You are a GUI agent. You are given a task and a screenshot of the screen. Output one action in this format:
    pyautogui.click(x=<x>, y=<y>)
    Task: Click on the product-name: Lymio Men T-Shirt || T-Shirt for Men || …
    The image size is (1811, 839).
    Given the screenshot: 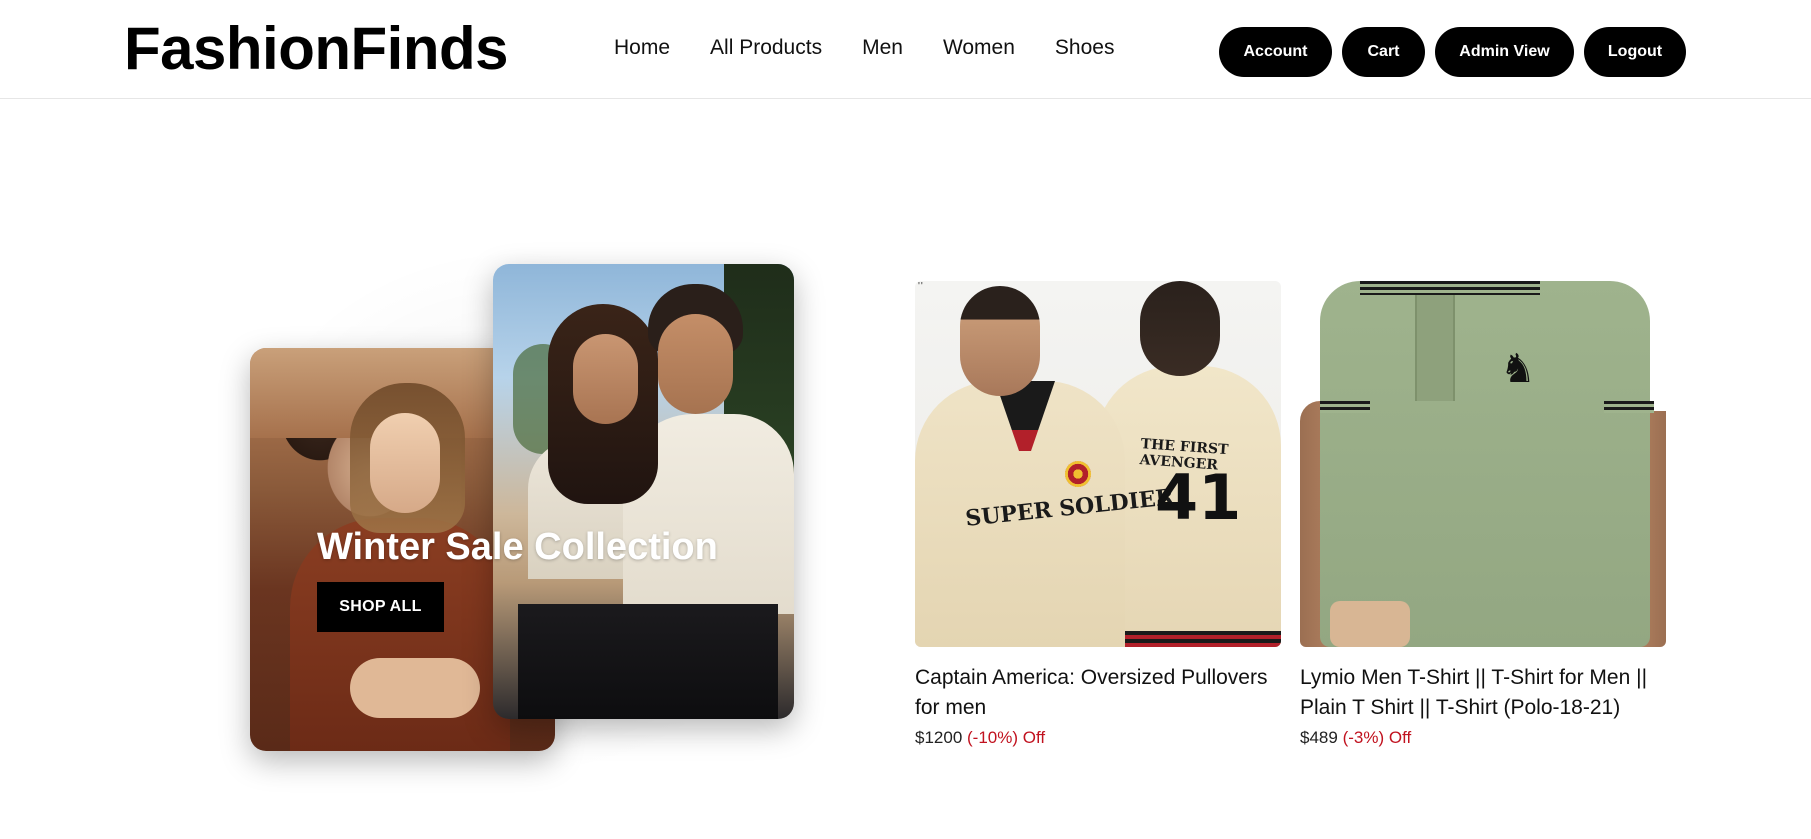 What is the action you would take?
    pyautogui.click(x=1483, y=693)
    